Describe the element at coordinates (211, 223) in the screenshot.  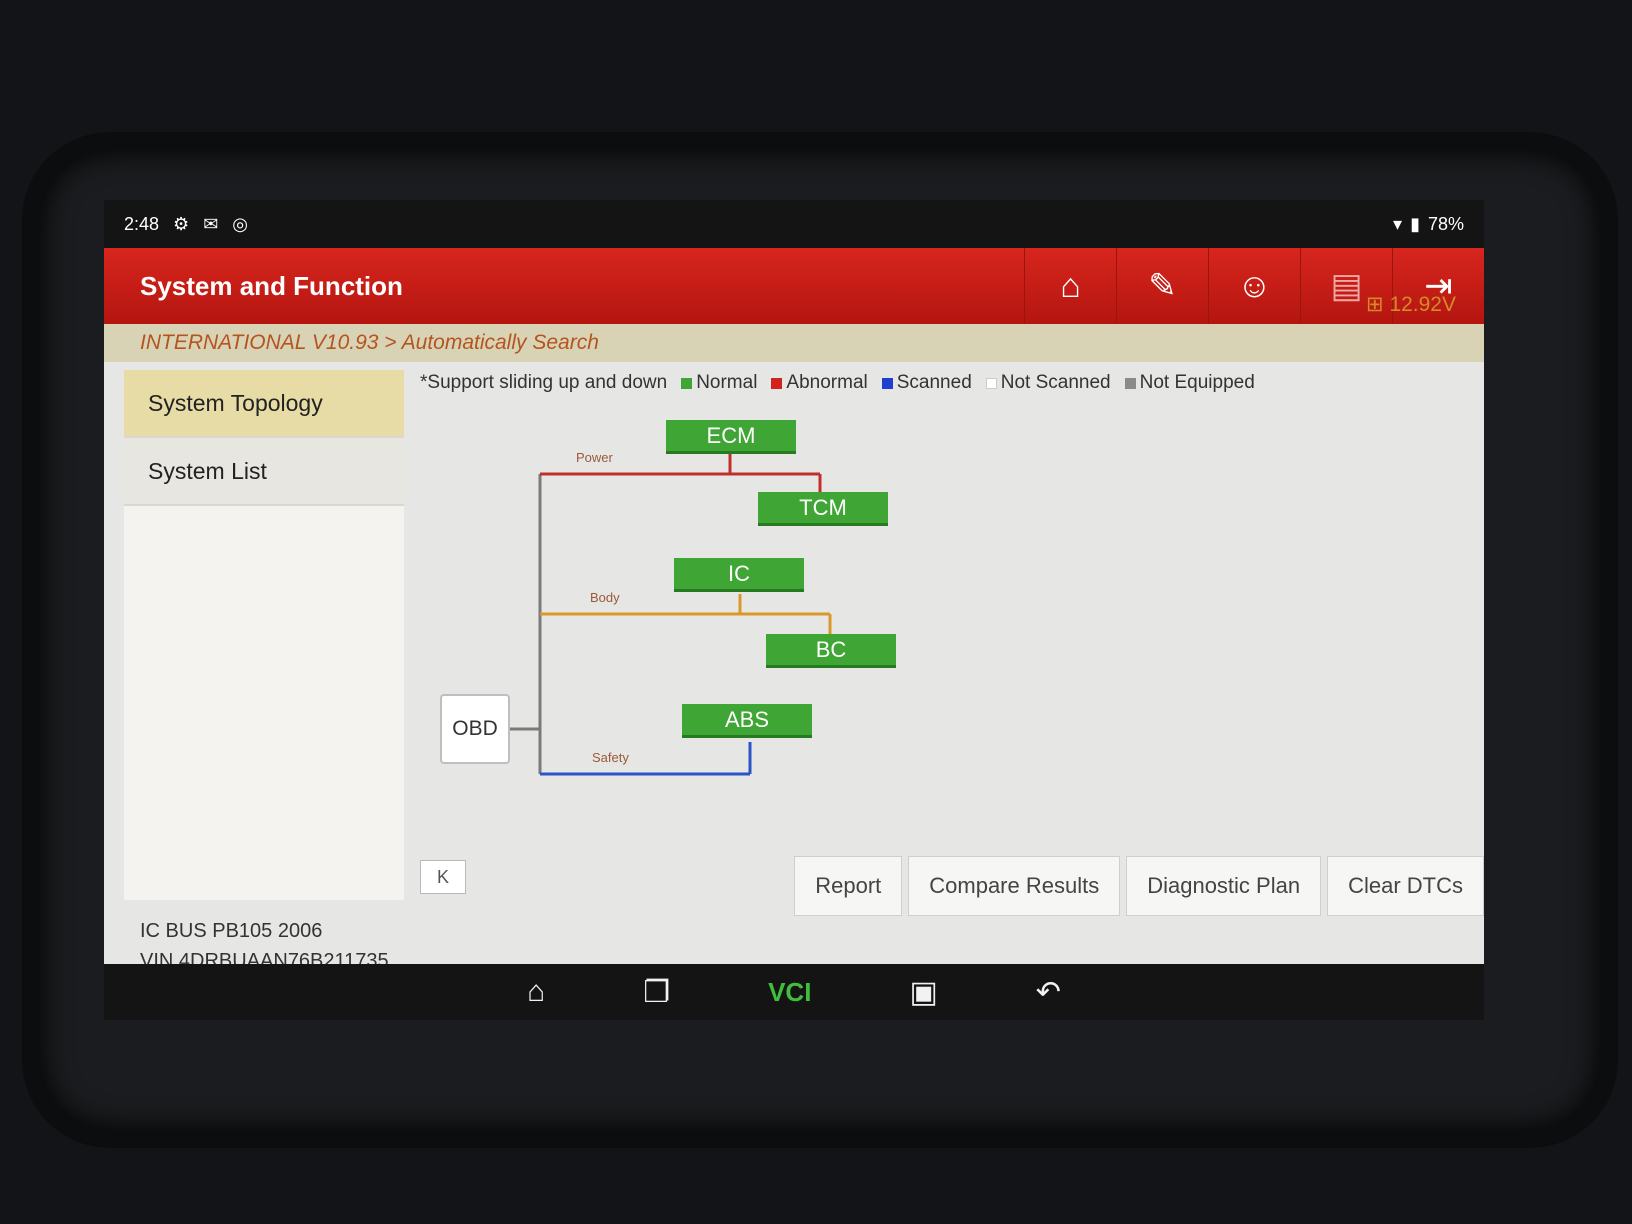
I see `mail-icon: ✉` at that location.